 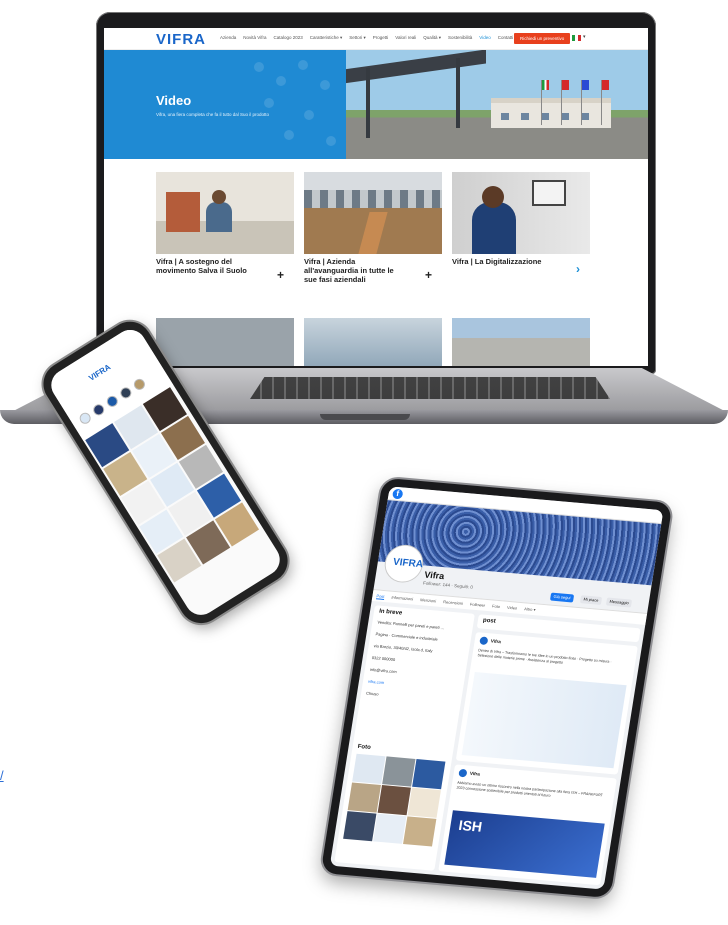 What do you see at coordinates (524, 844) in the screenshot?
I see `post-image: ISH` at bounding box center [524, 844].